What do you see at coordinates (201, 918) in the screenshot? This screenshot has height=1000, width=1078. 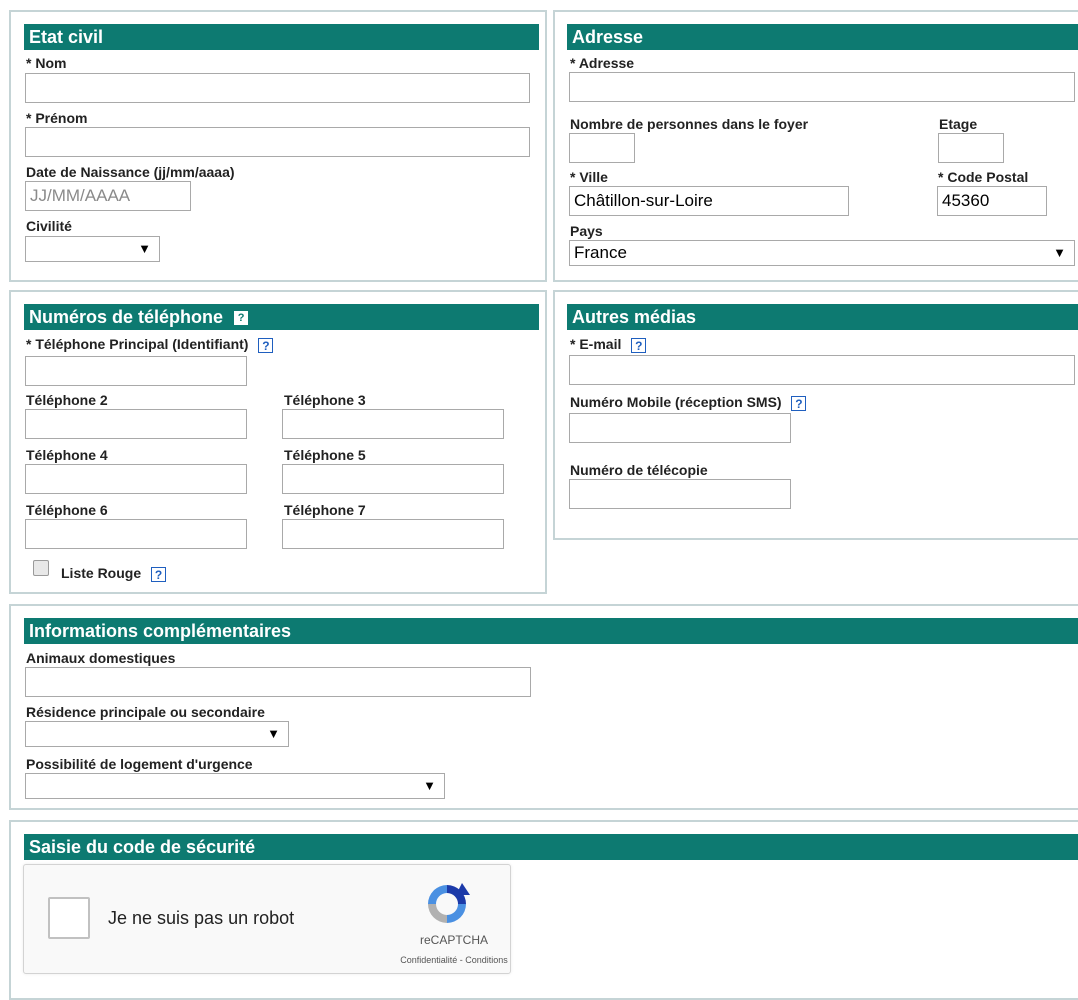 I see `recaptcha-text: Je ne suis pas un robot` at bounding box center [201, 918].